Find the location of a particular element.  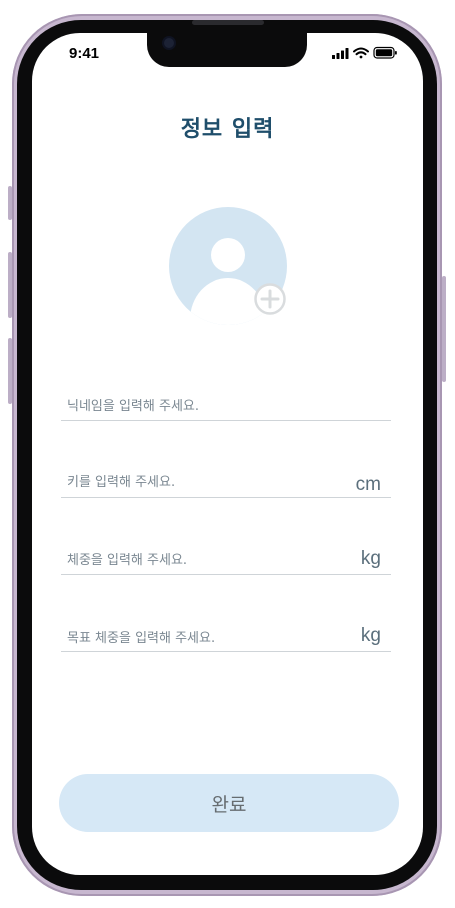

nickname-field: 닉네임을 입력해 주세요. is located at coordinates (226, 402).